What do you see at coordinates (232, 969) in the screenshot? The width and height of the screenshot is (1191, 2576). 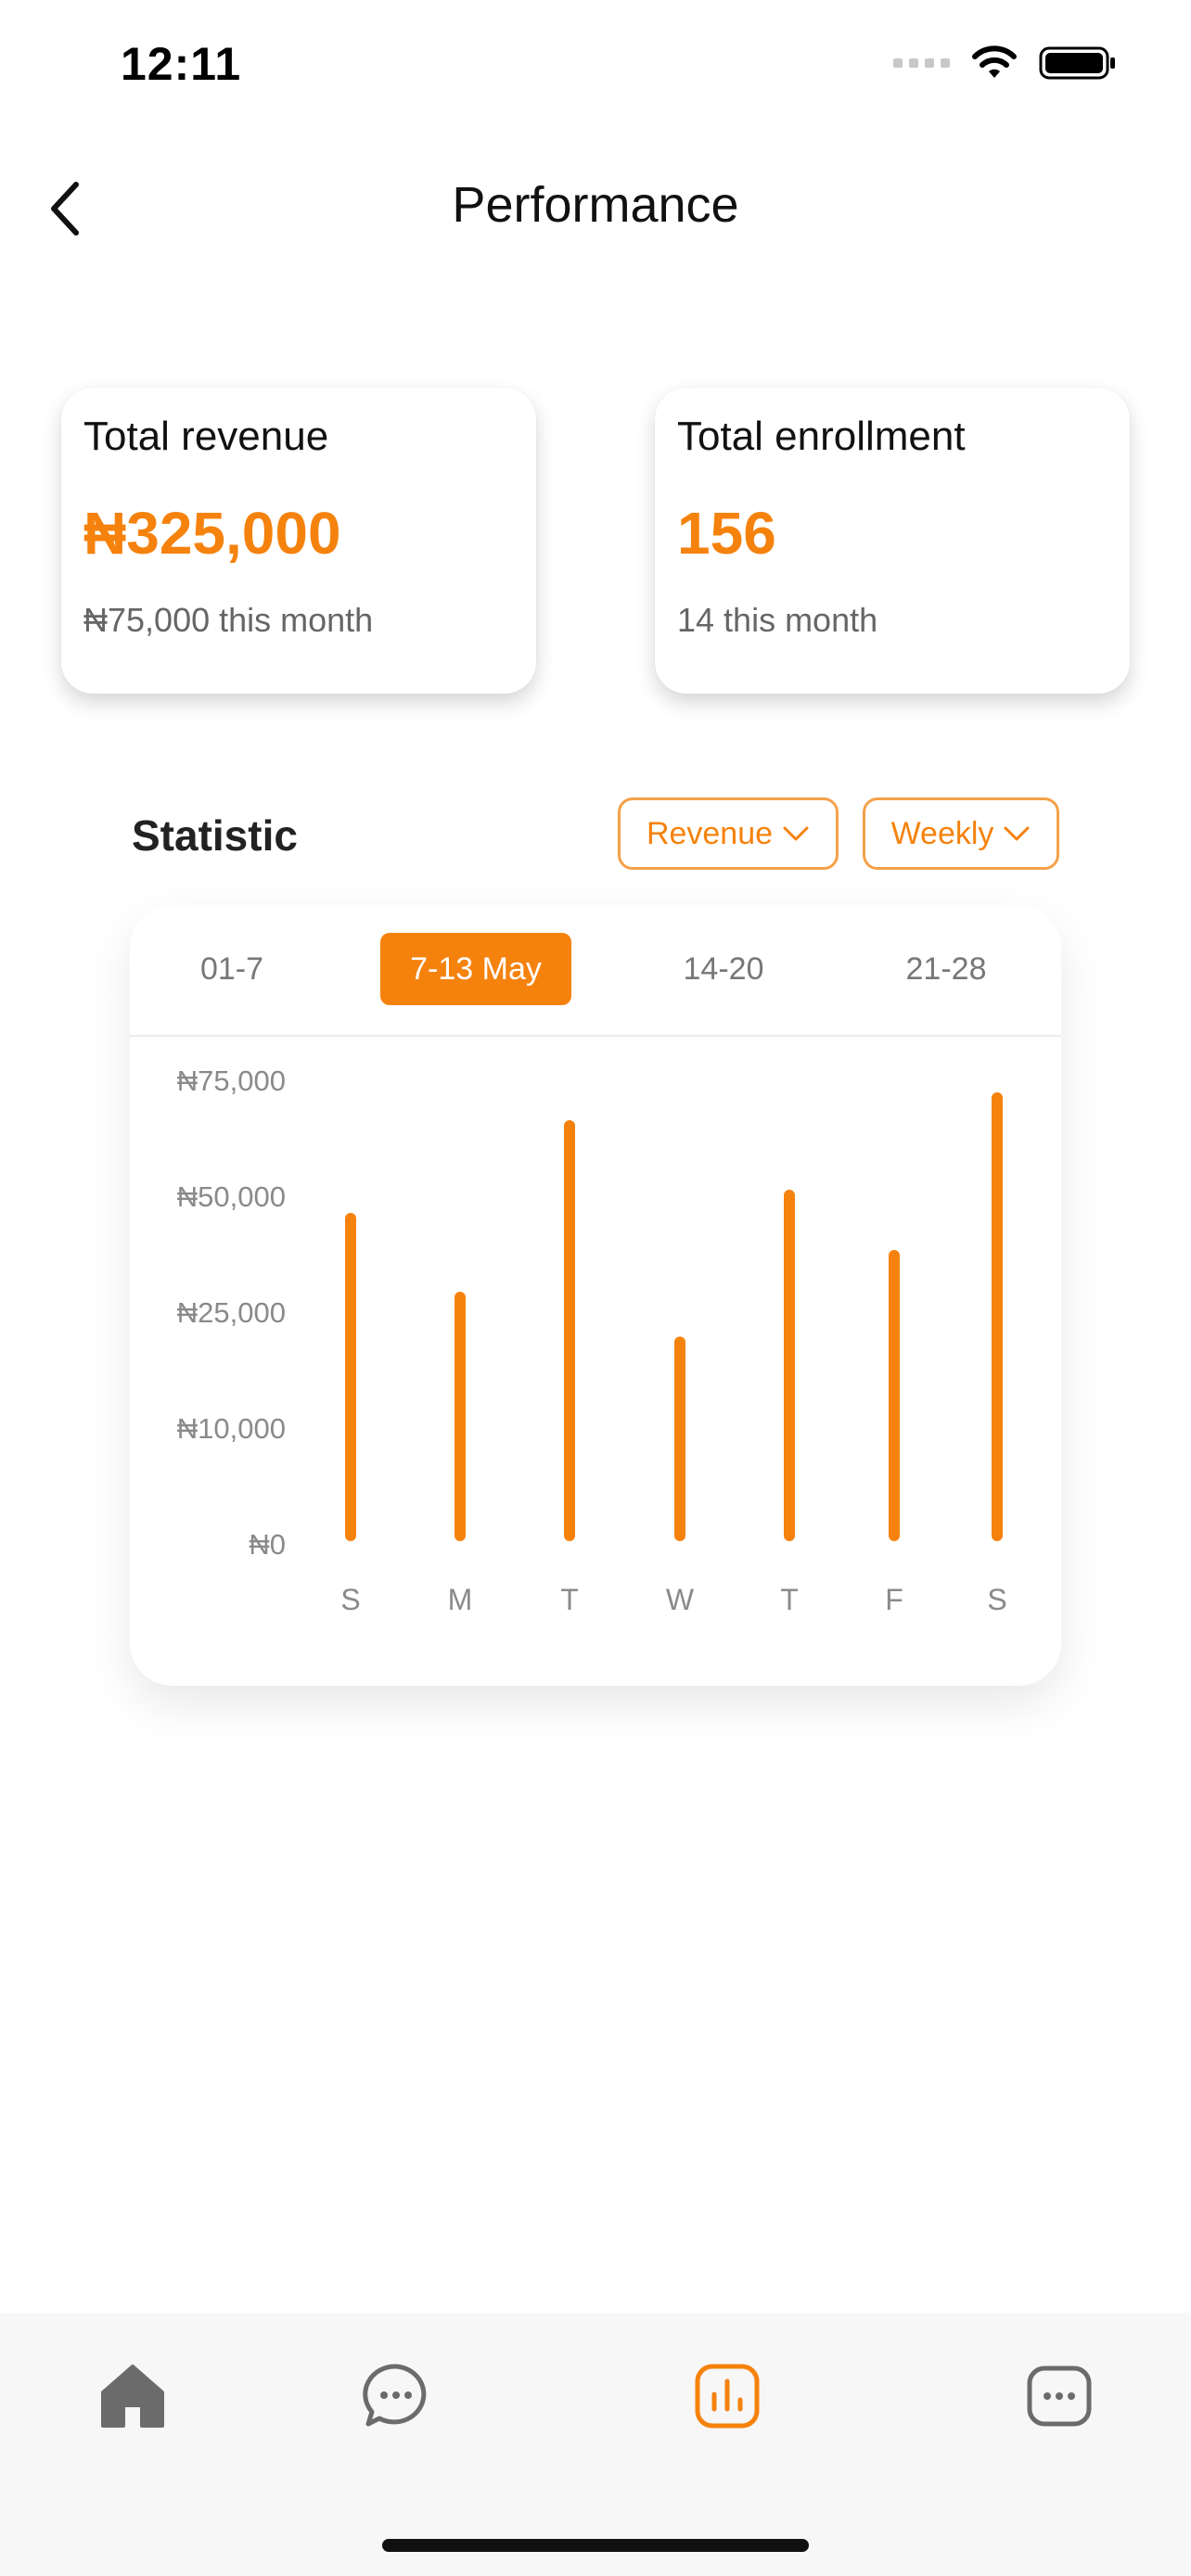 I see `week-tab-1: 01-7` at bounding box center [232, 969].